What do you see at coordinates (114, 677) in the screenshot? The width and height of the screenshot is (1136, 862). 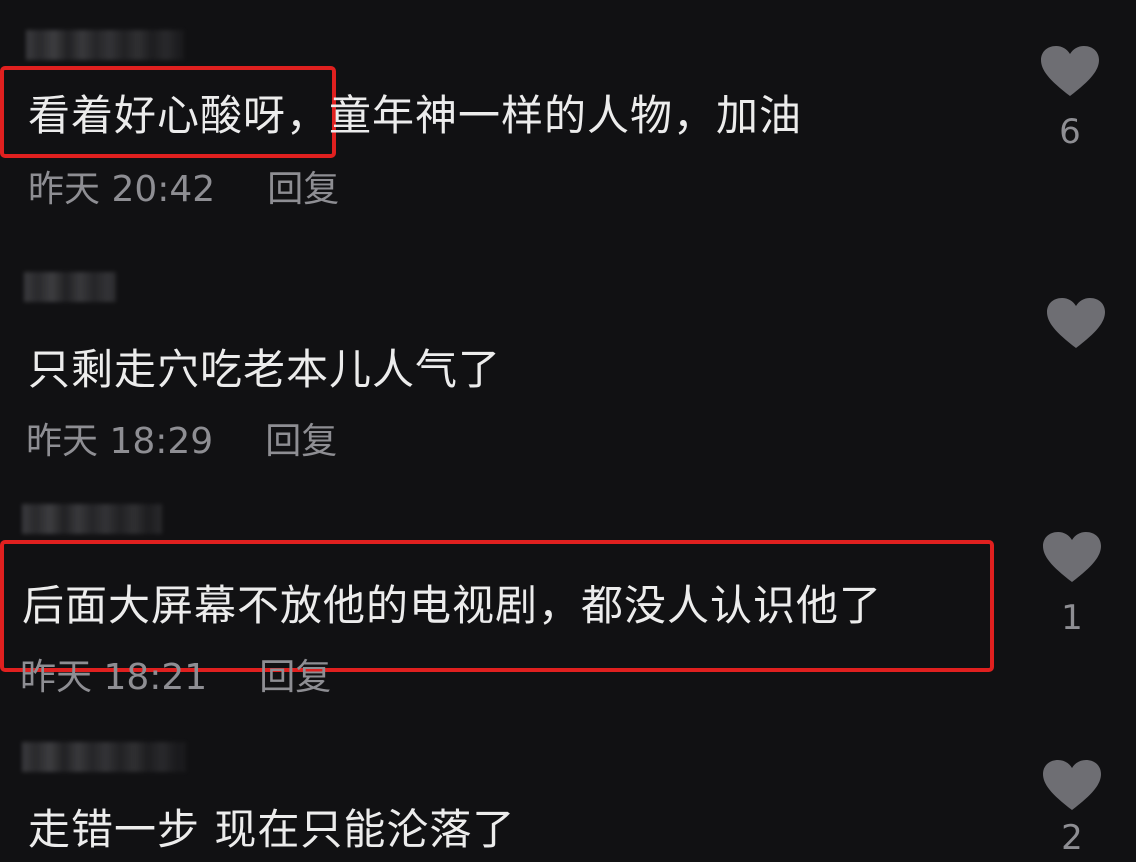 I see `comment-time: 昨天 18:21` at bounding box center [114, 677].